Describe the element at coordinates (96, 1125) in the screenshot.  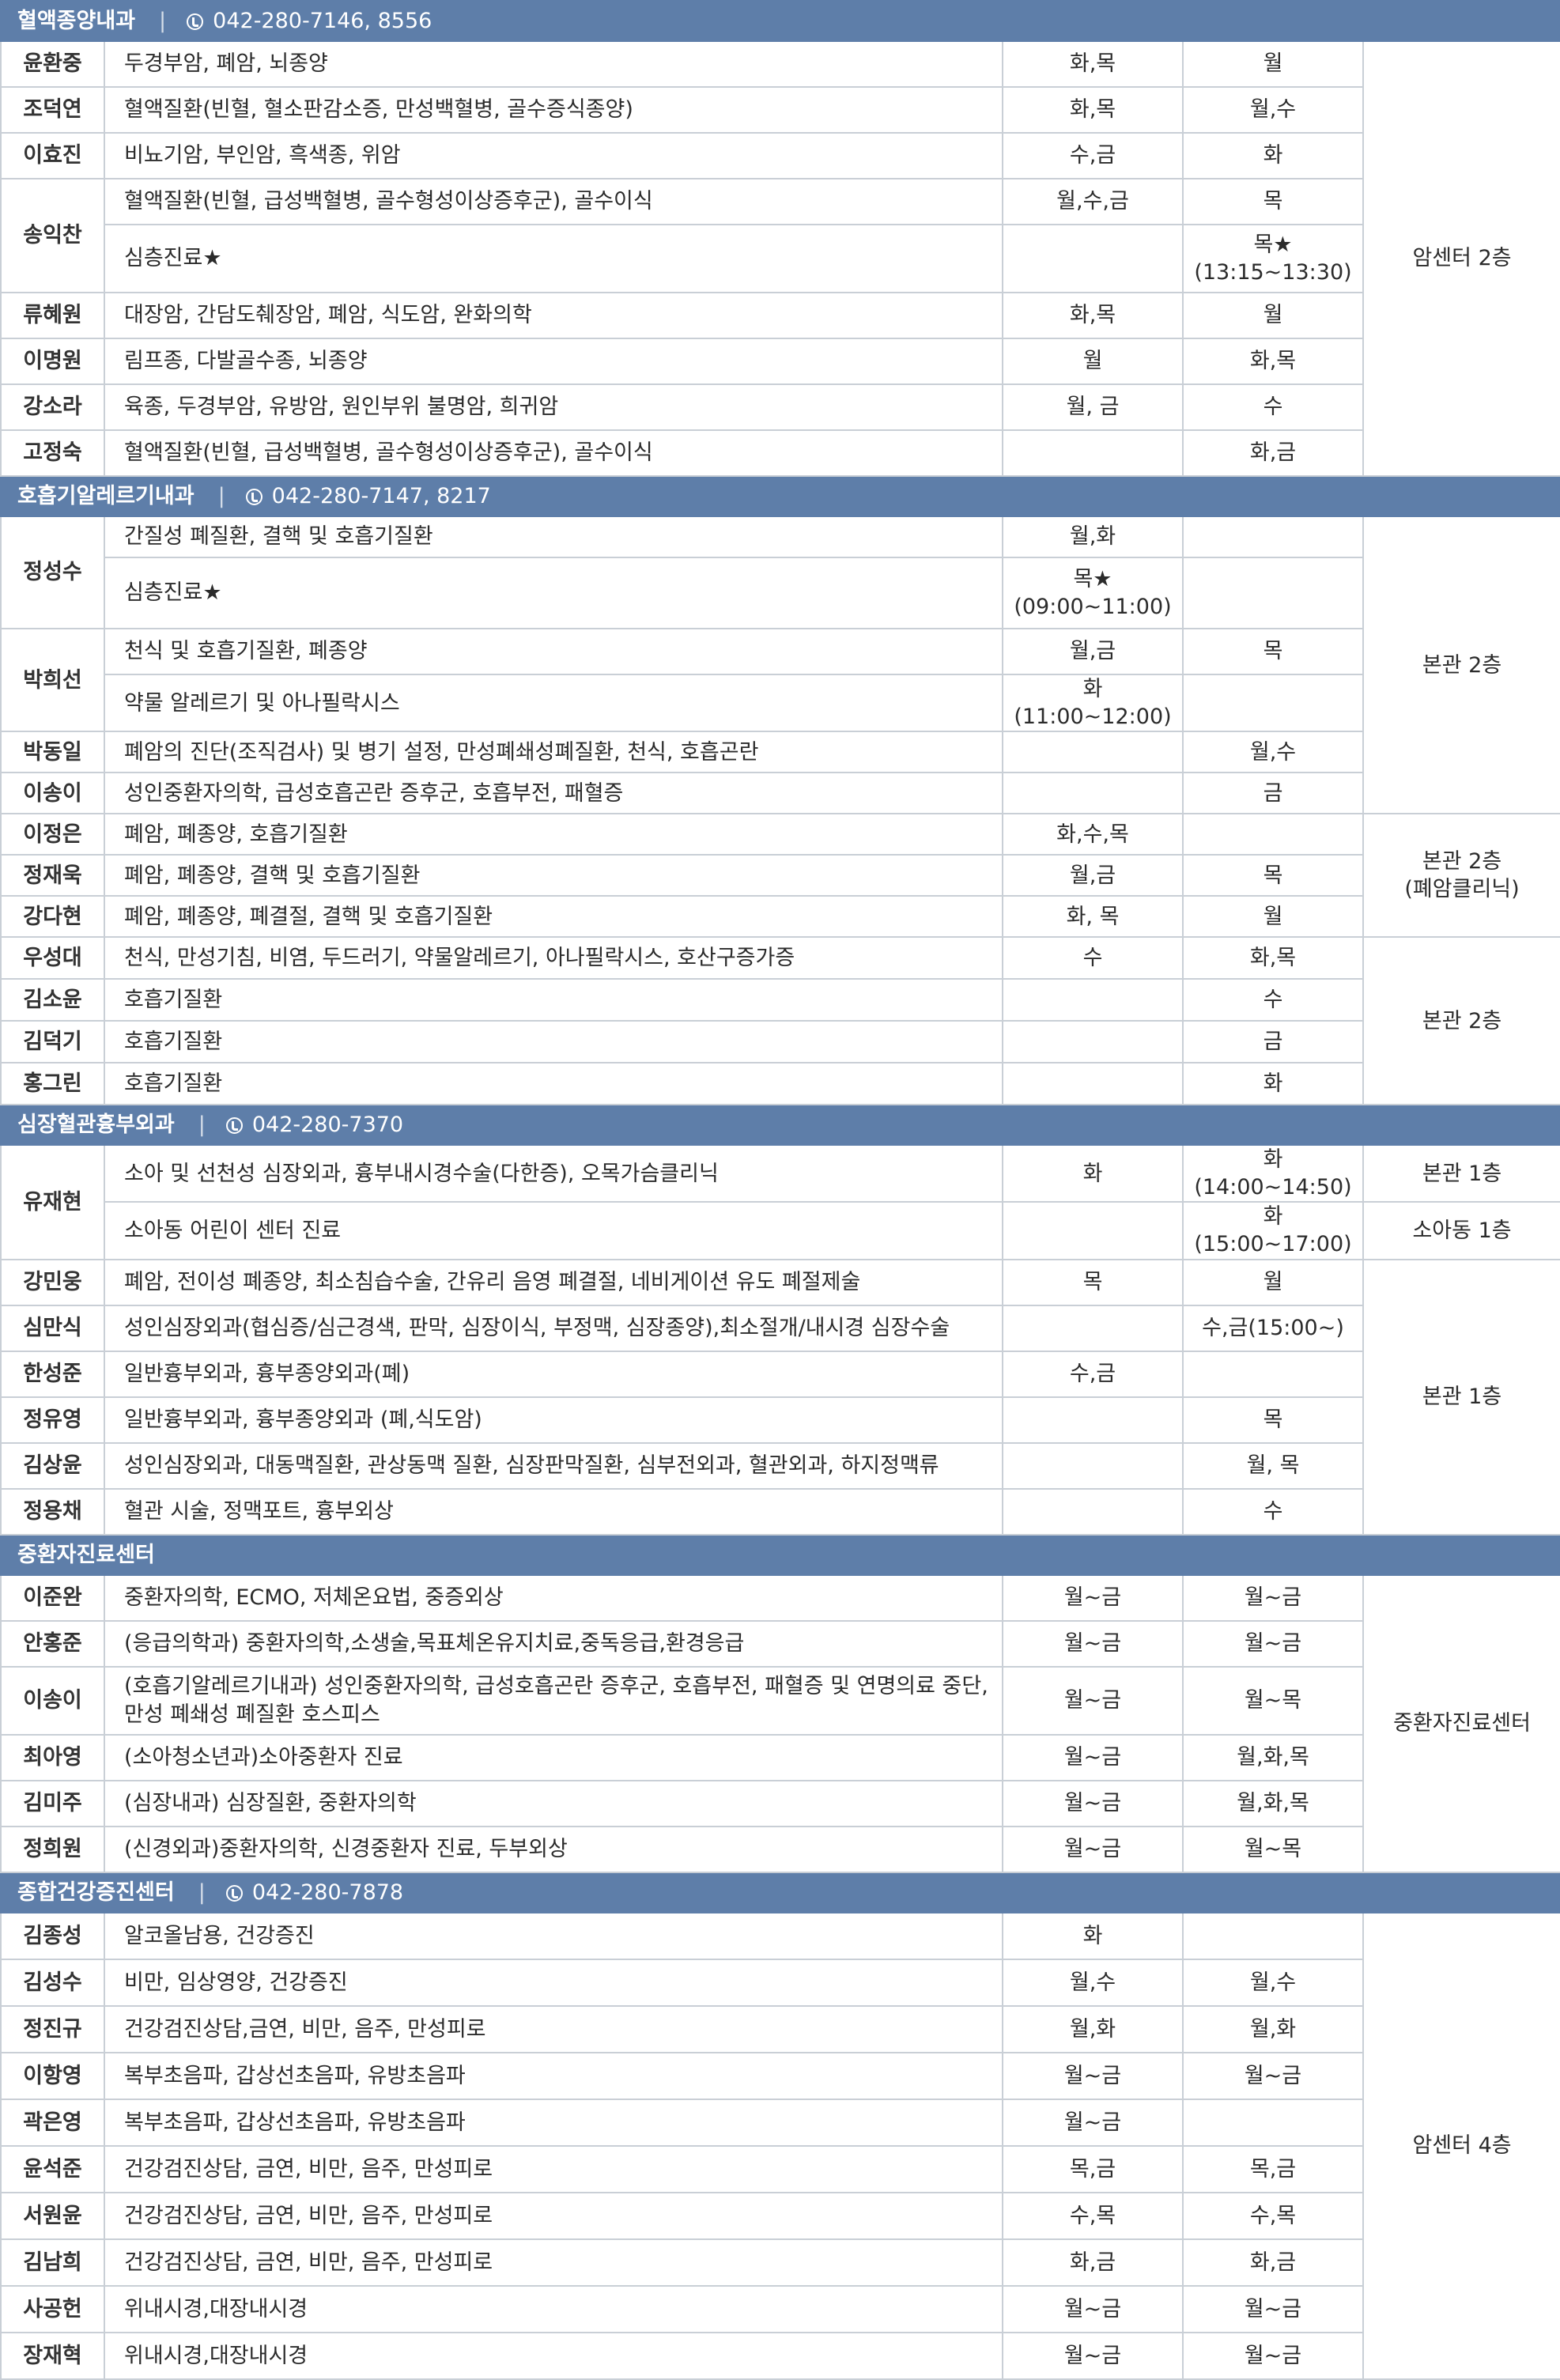
I see `department-name: 심장혈관흉부외과` at that location.